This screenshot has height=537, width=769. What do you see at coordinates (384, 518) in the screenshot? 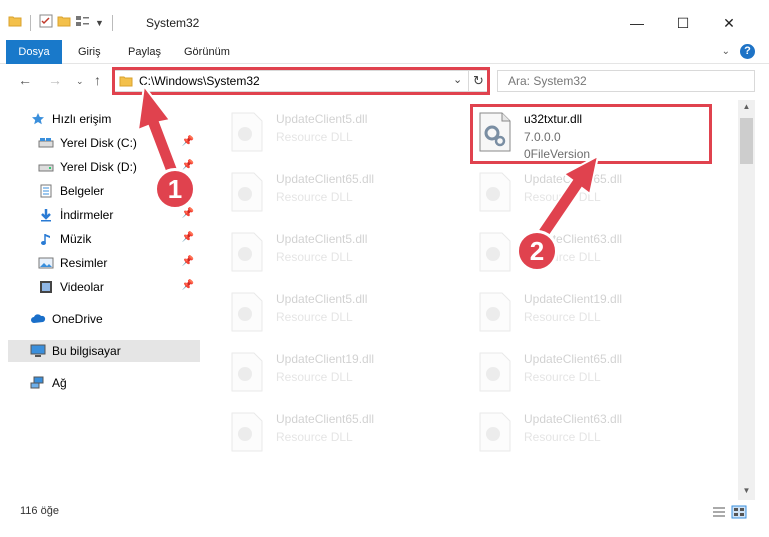
I see `status-bar: 116 öğe` at bounding box center [384, 518].